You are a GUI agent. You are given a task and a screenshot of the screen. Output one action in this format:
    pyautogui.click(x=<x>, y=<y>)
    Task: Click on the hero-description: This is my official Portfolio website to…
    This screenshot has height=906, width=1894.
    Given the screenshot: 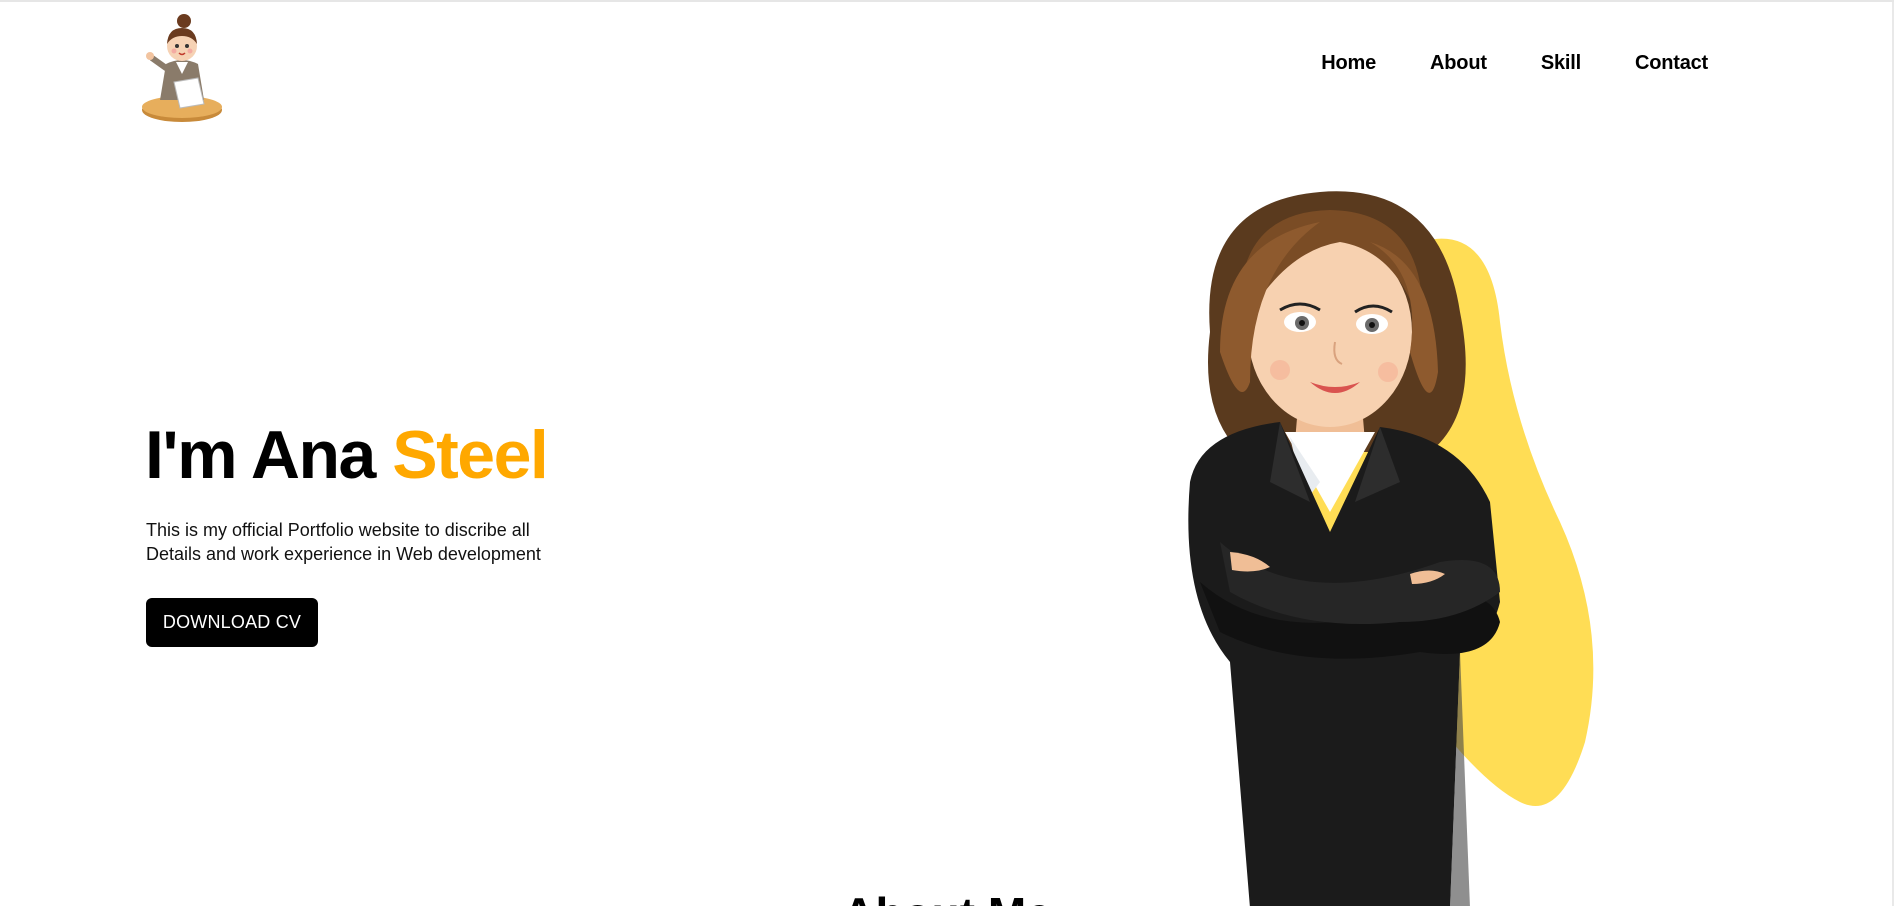 What is the action you would take?
    pyautogui.click(x=343, y=542)
    